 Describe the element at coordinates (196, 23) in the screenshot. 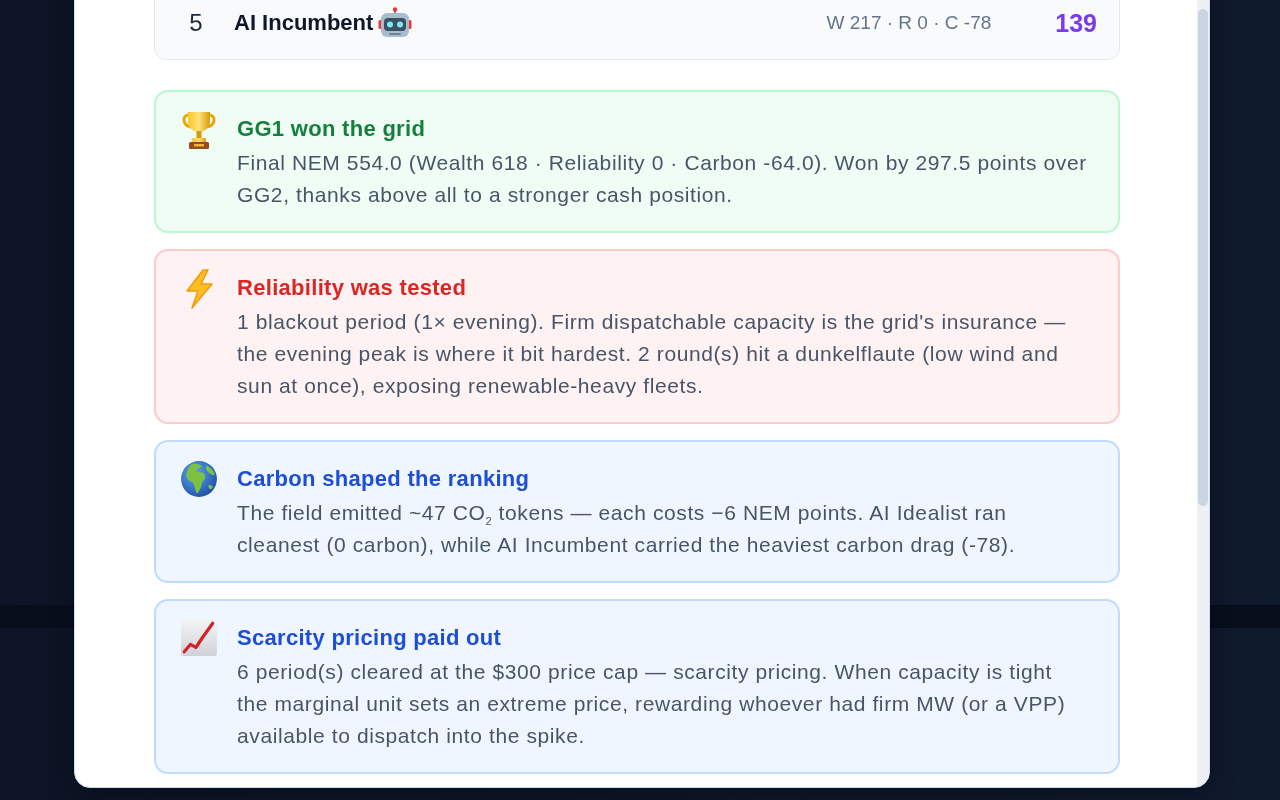

I see `rank-number: 5` at that location.